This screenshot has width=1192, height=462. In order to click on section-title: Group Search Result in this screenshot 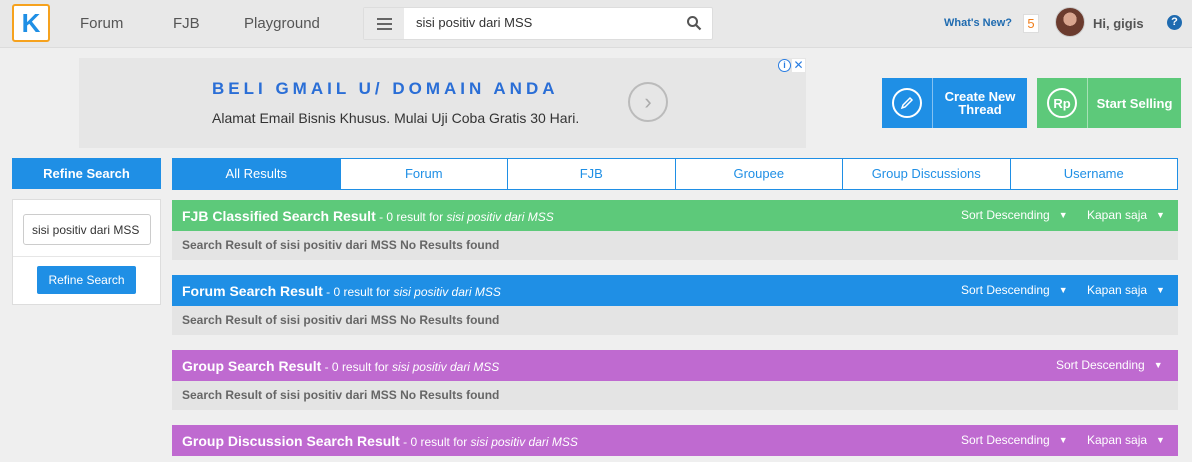, I will do `click(252, 366)`.